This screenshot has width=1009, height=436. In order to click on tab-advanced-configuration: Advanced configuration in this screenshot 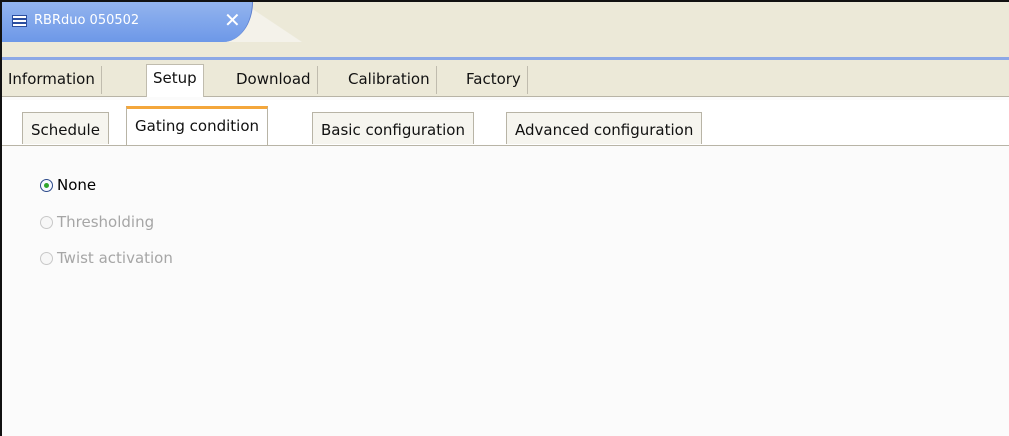, I will do `click(604, 128)`.